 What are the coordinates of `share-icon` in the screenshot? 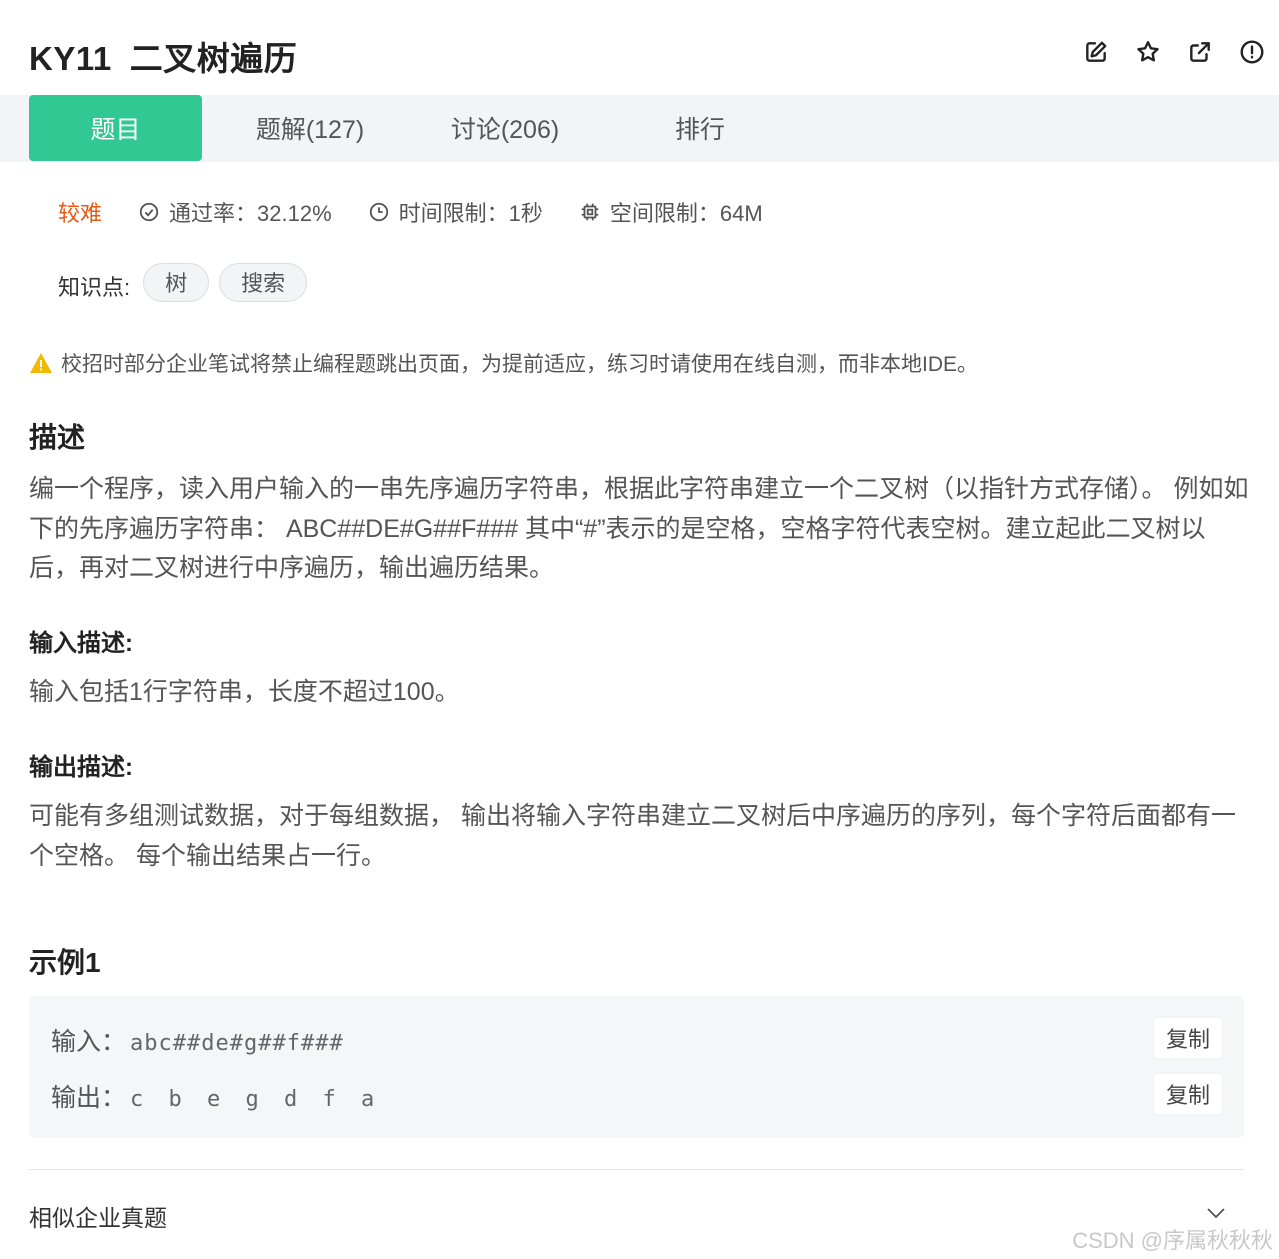 It's located at (1200, 52).